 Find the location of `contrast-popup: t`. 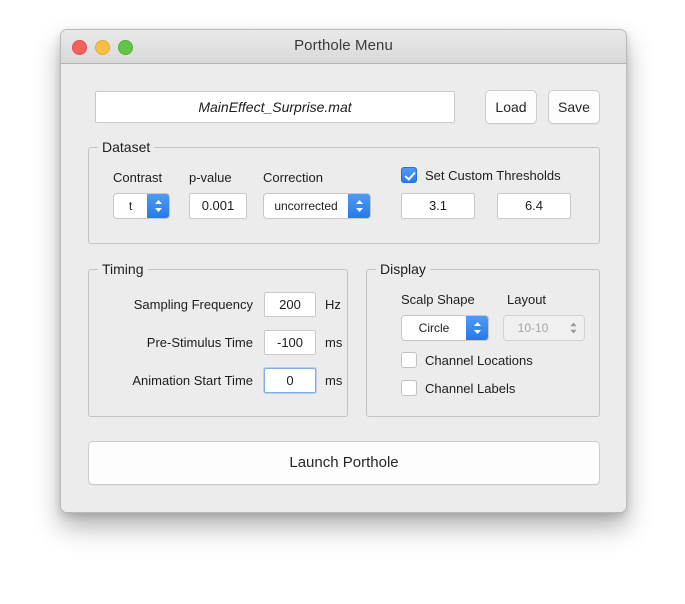

contrast-popup: t is located at coordinates (141, 206).